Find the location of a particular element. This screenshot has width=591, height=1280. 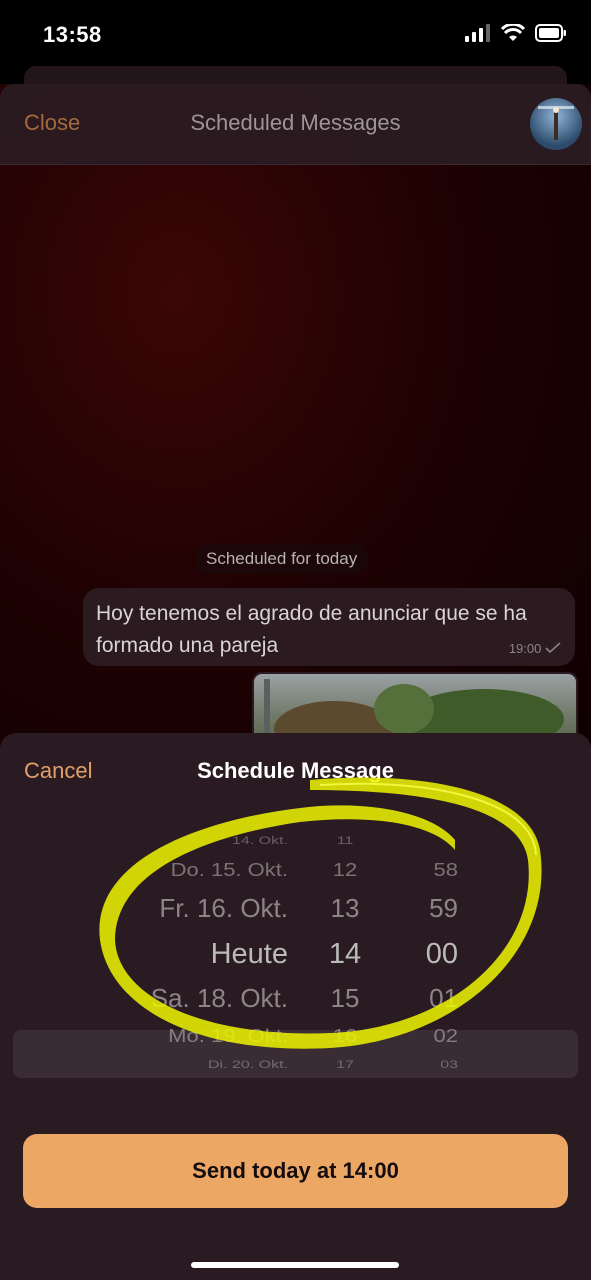

wifi-icon is located at coordinates (513, 32).